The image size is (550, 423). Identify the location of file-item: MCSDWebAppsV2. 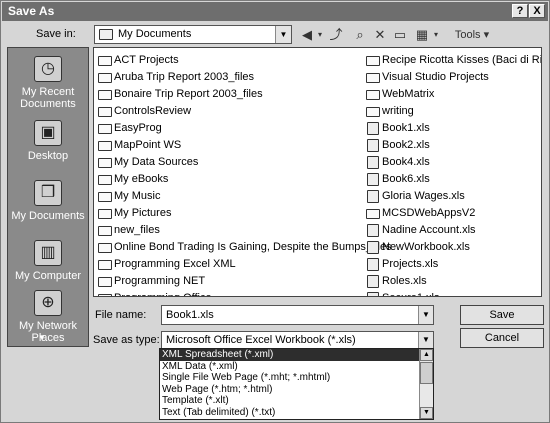
(452, 213).